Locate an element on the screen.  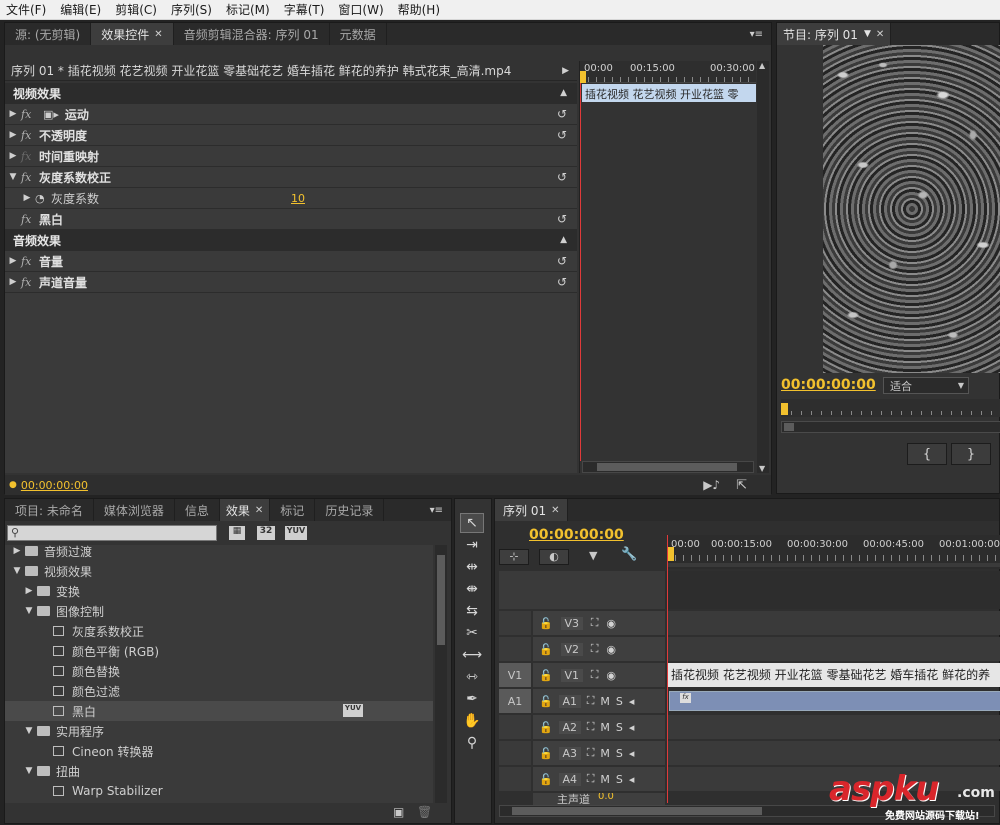
tree-item: ▼ 图像控制 is located at coordinates (62, 611).